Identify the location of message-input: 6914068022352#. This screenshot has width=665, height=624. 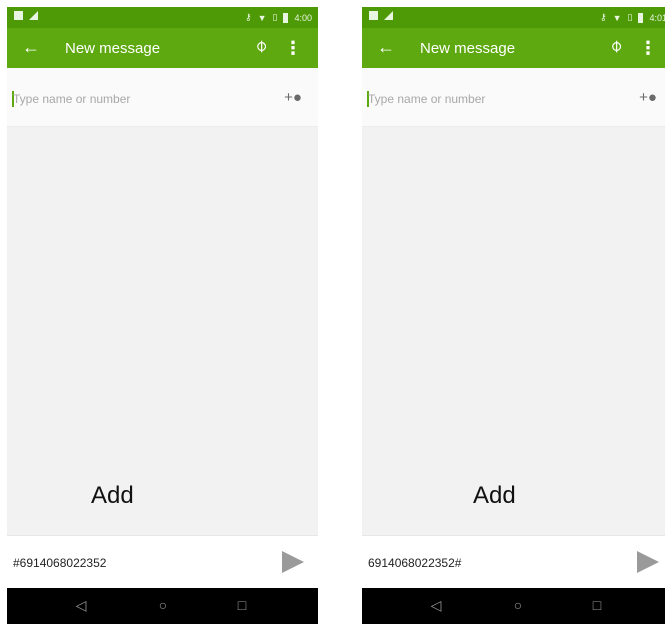
(414, 563).